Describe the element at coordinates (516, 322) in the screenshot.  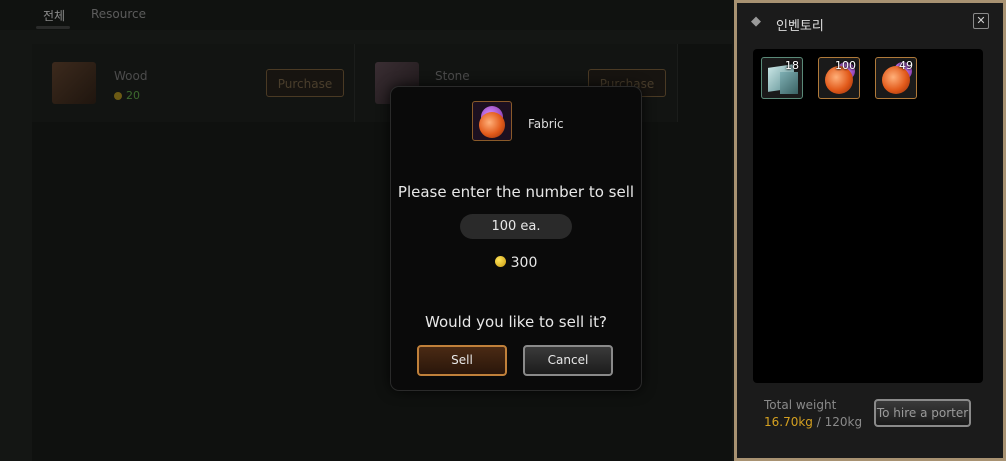
I see `confirm-text: Would you like to sell it?` at that location.